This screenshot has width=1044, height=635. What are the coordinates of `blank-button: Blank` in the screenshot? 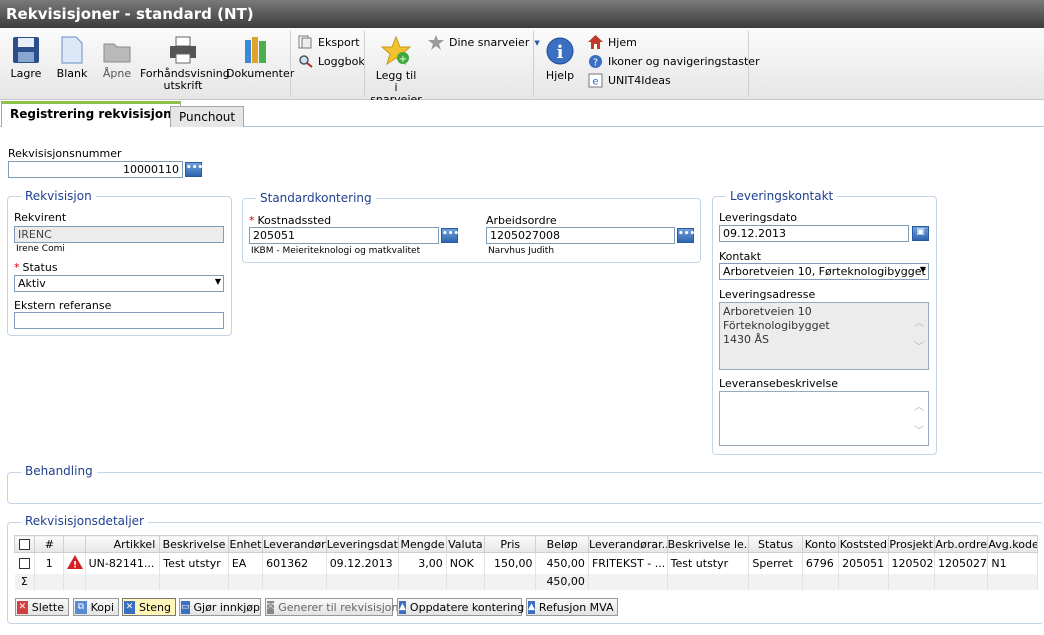 It's located at (72, 58).